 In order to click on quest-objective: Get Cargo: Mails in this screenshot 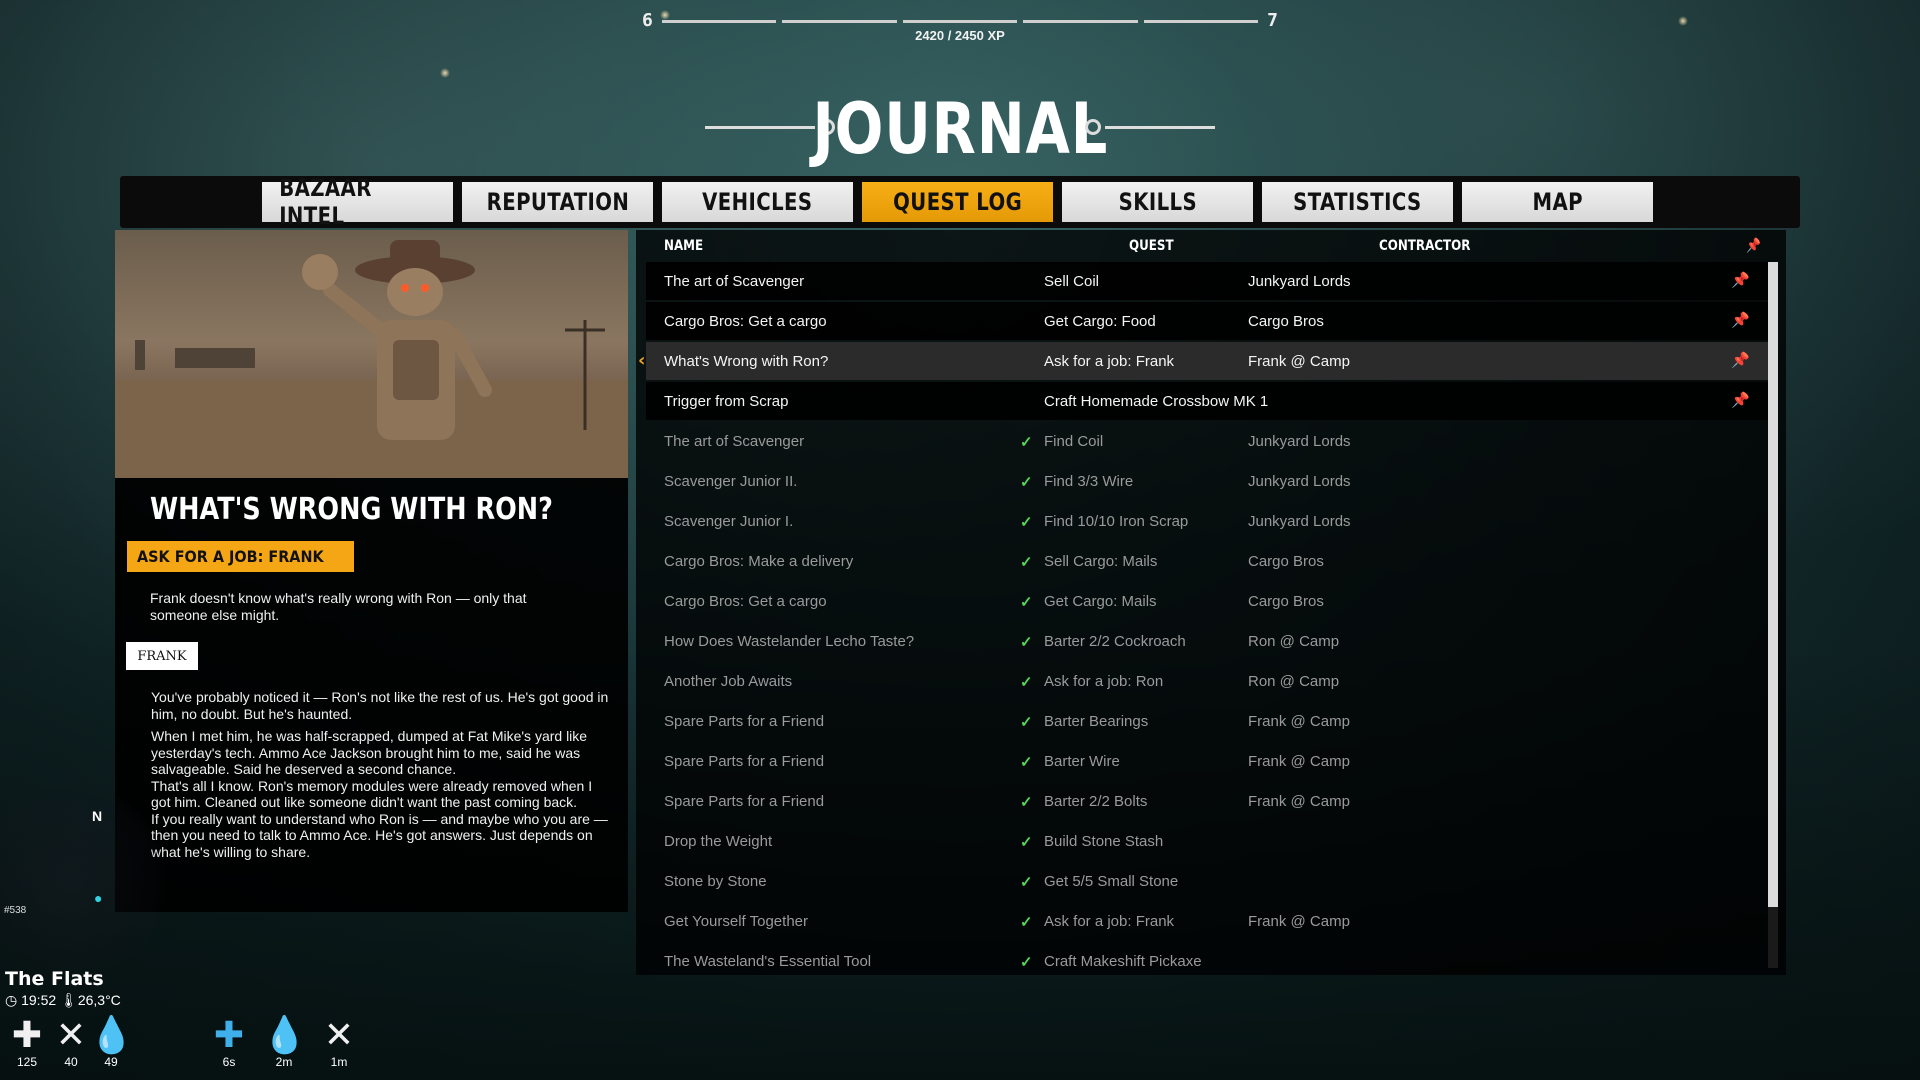, I will do `click(1100, 601)`.